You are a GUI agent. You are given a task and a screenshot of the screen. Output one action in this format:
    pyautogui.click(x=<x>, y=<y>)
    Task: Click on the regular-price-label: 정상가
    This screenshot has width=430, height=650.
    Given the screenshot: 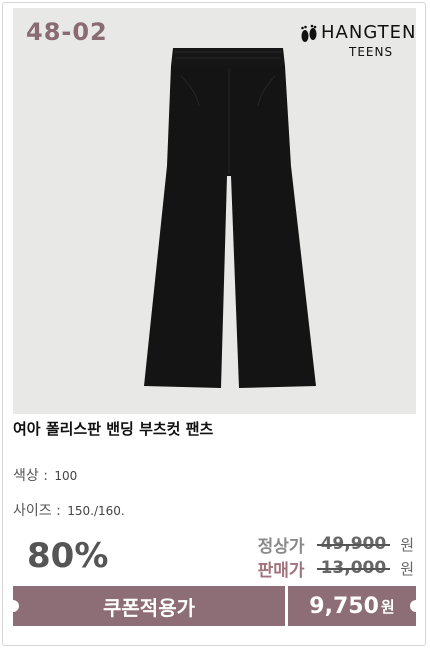 What is the action you would take?
    pyautogui.click(x=281, y=546)
    